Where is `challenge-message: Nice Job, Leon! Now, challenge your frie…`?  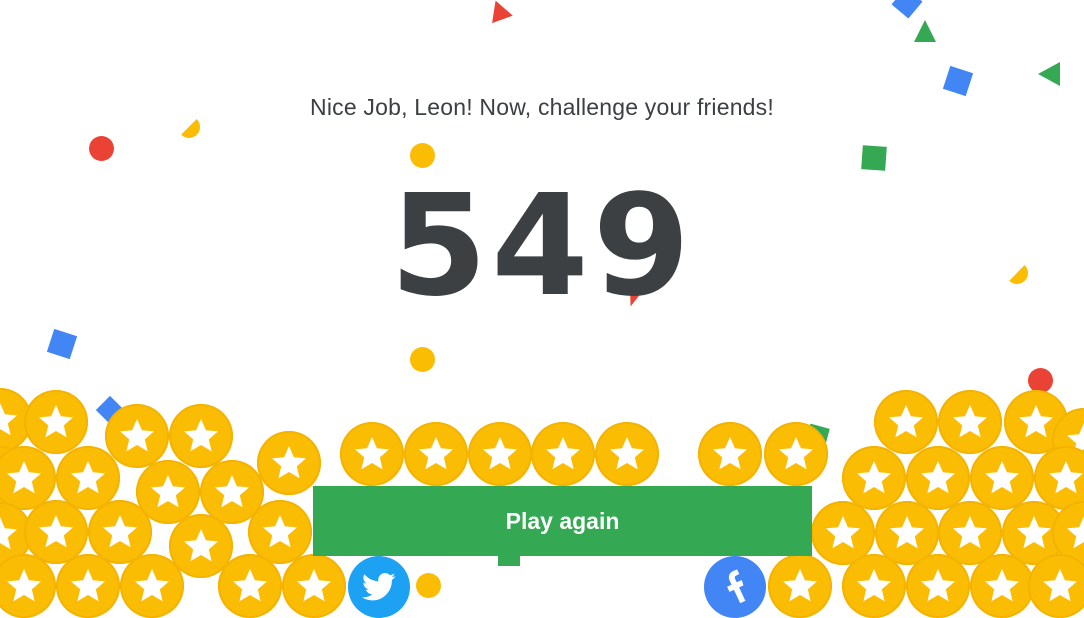
challenge-message: Nice Job, Leon! Now, challenge your frie… is located at coordinates (542, 107).